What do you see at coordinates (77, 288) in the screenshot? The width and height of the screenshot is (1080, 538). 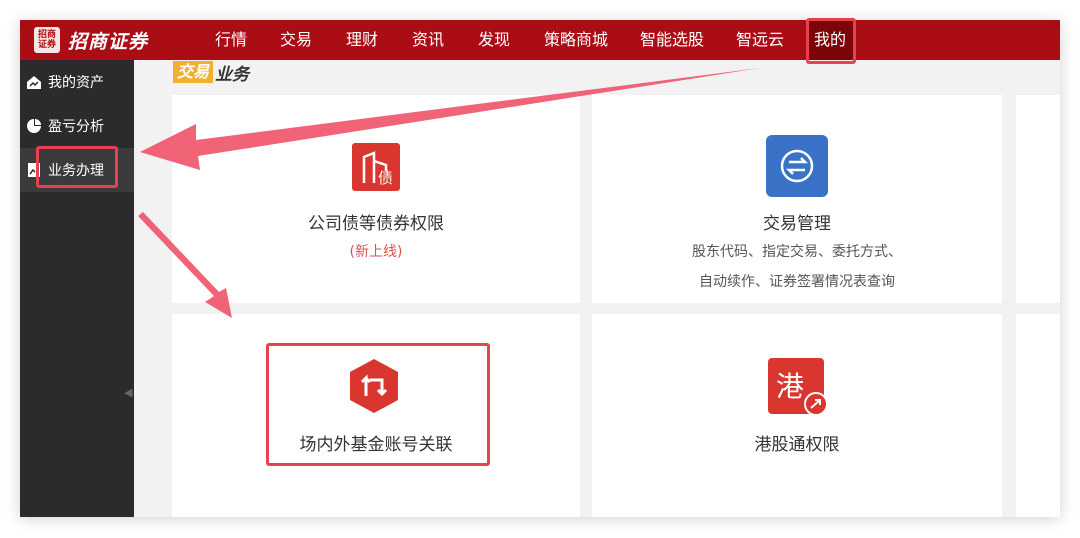 I see `sidebar: 我的资产 盈亏分析 业务办理 ◀` at bounding box center [77, 288].